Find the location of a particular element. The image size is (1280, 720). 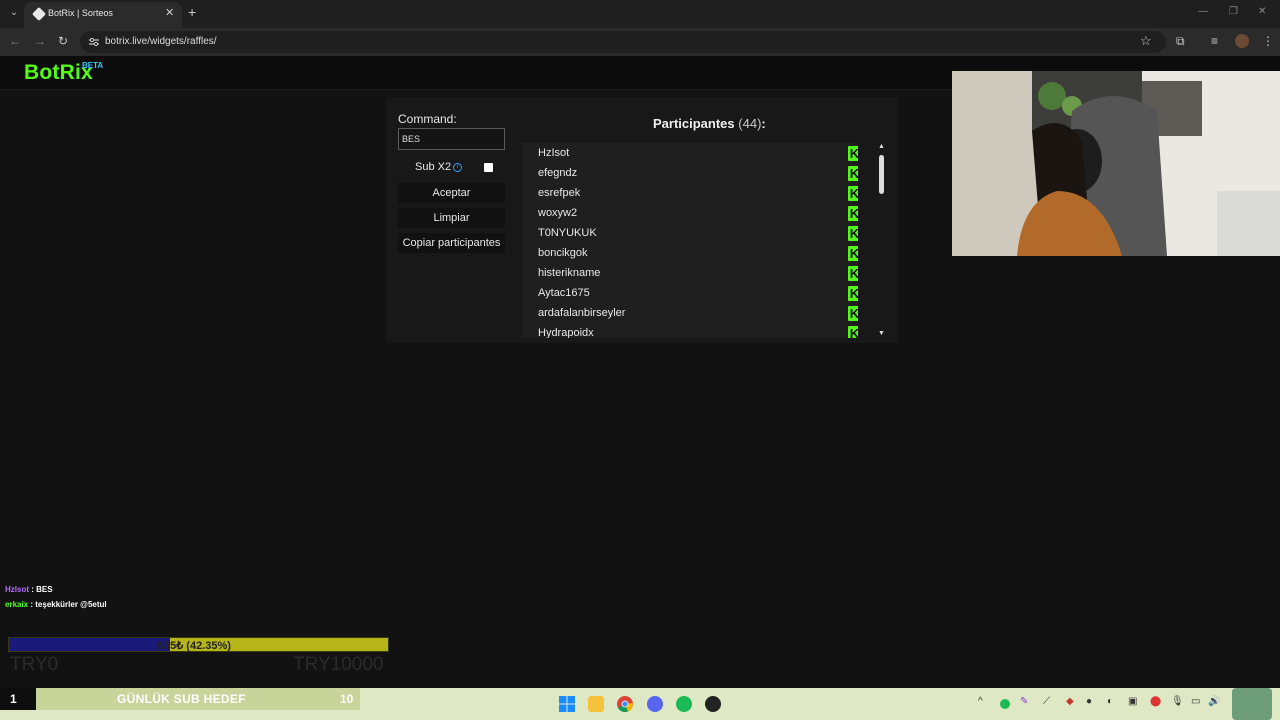

tray-app-icon: ◆ is located at coordinates (1070, 701).